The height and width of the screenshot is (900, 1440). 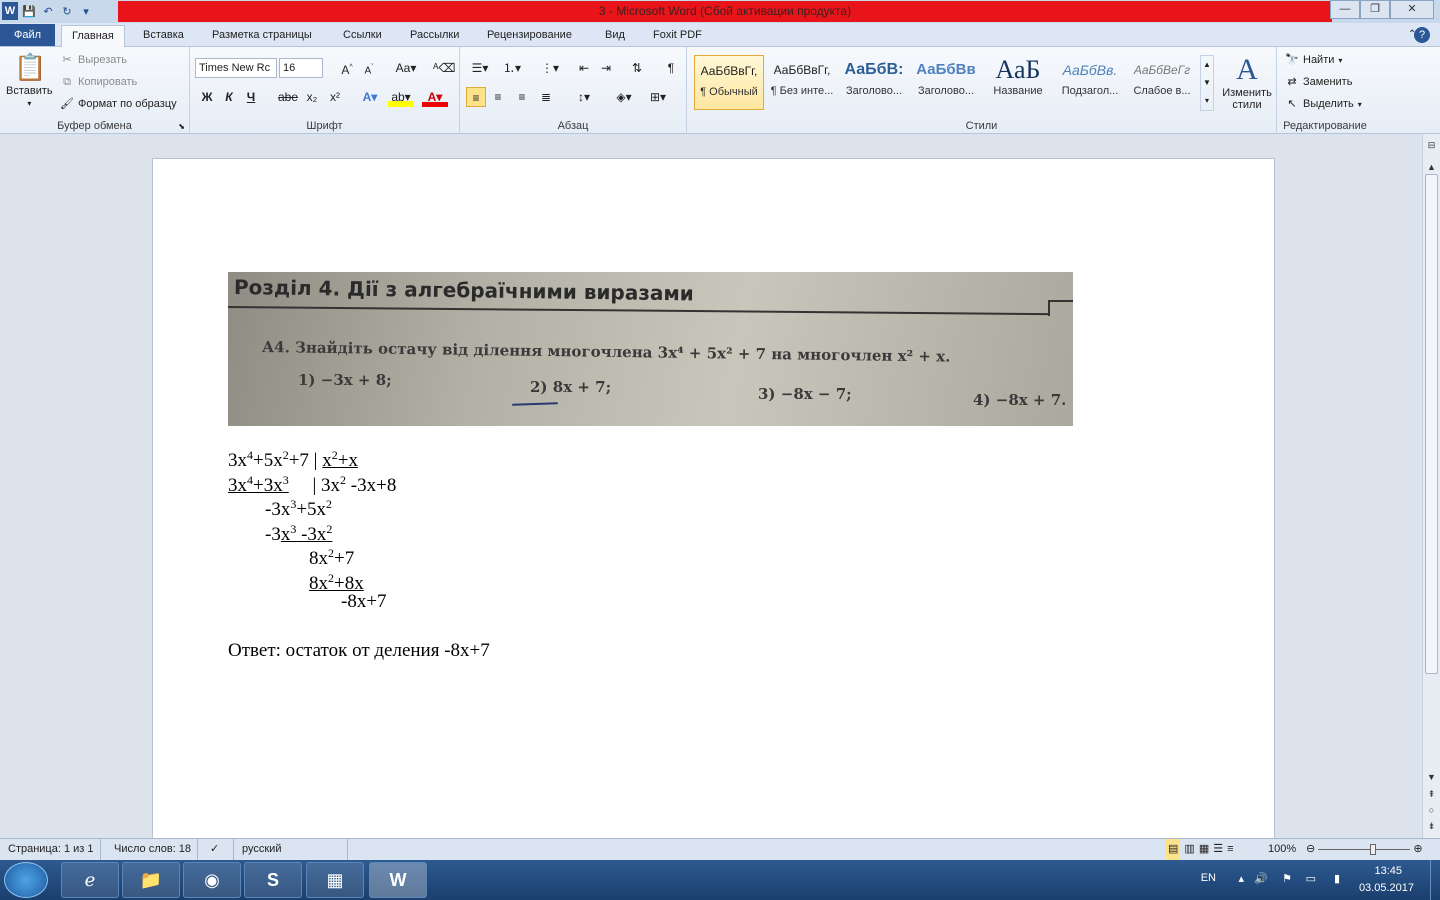 What do you see at coordinates (301, 68) in the screenshot?
I see `font-size-select: 16` at bounding box center [301, 68].